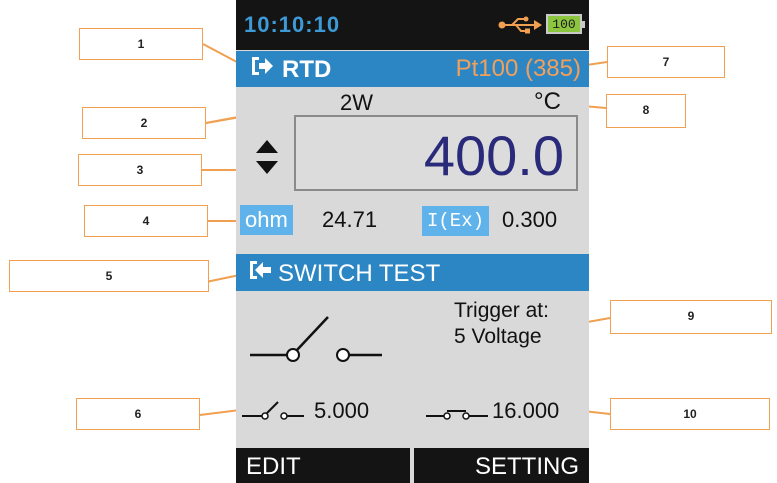  Describe the element at coordinates (456, 221) in the screenshot. I see `iex-label: I(Ex)` at that location.